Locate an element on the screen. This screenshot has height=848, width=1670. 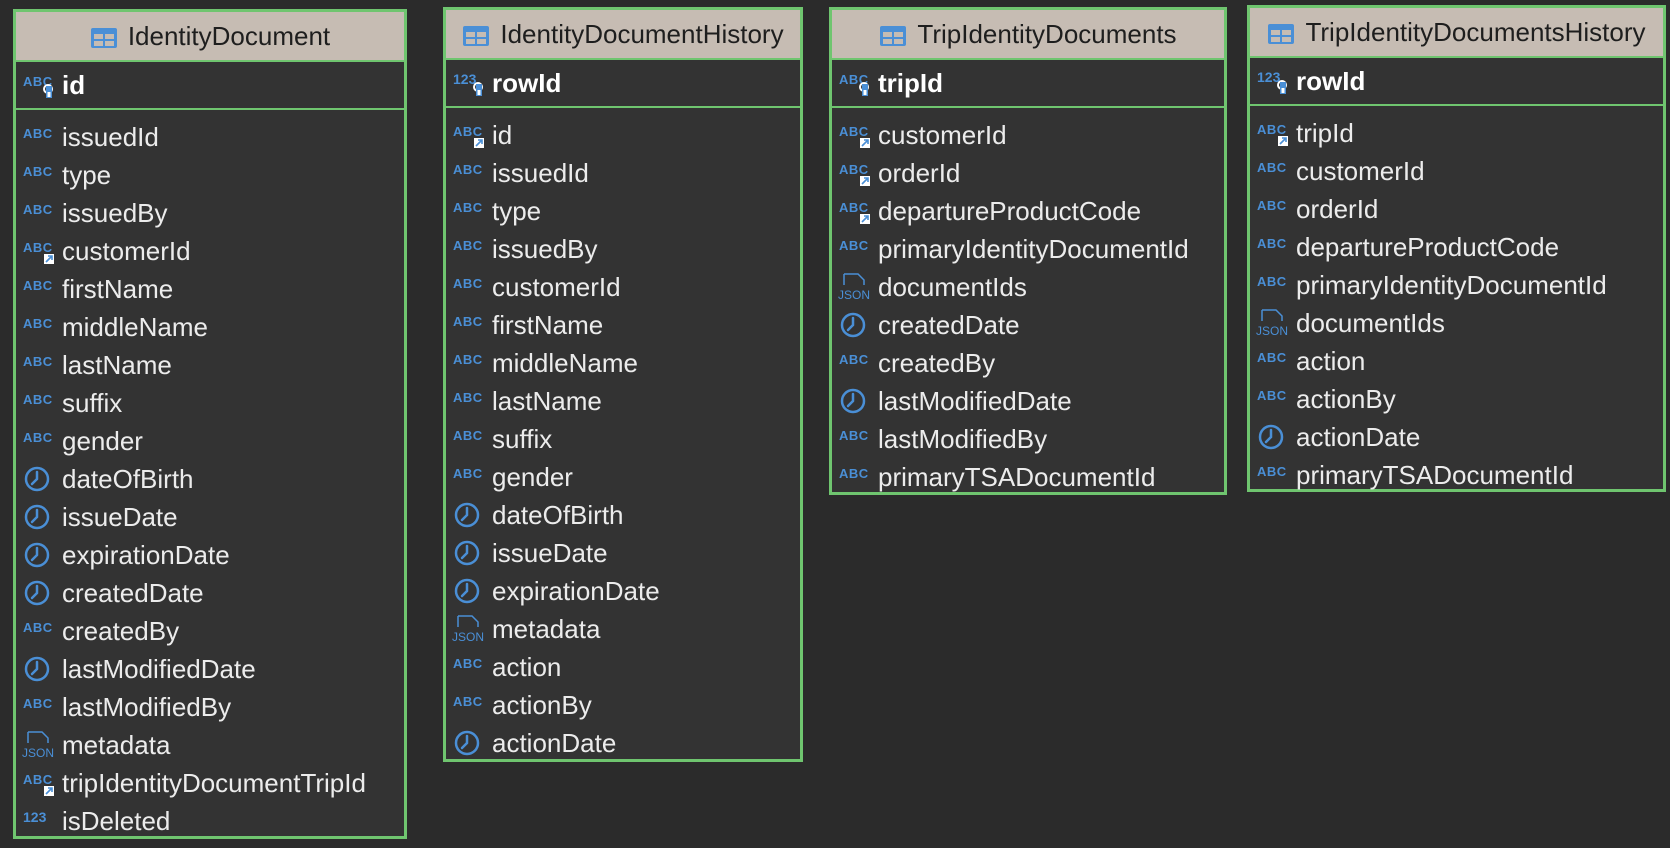
clock-icon is located at coordinates (469, 553).